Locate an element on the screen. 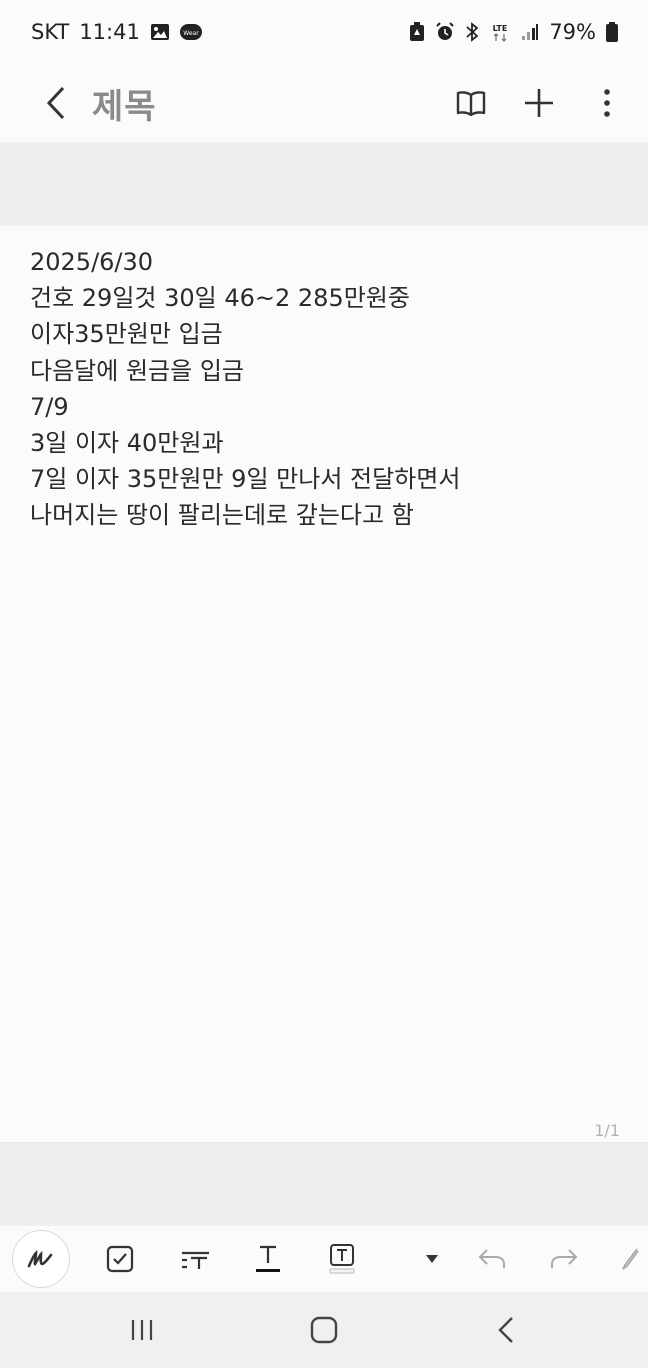 Image resolution: width=648 pixels, height=1368 pixels. bottom-margin-band is located at coordinates (324, 1184).